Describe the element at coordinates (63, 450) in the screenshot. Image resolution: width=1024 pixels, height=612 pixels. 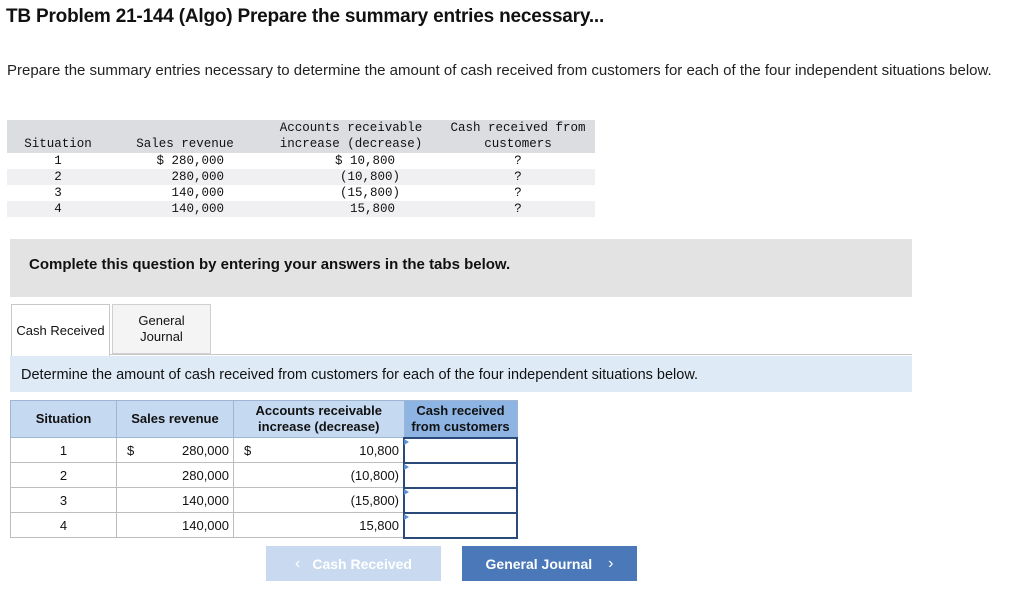
I see `ans-cell-situation: 1` at that location.